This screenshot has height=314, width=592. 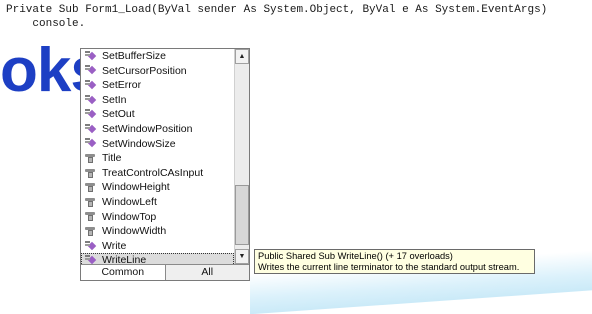 What do you see at coordinates (242, 56) in the screenshot?
I see `scroll-up-arrow-icon: ▲` at bounding box center [242, 56].